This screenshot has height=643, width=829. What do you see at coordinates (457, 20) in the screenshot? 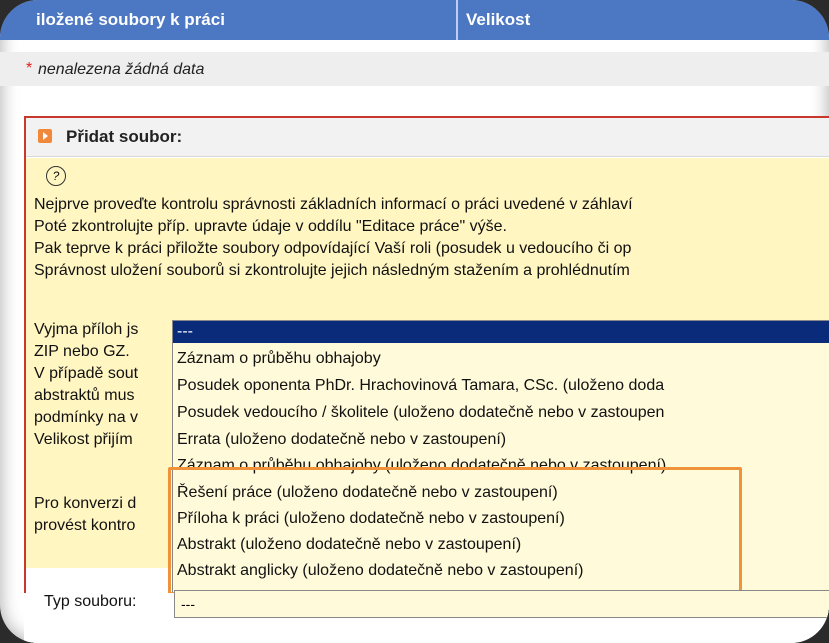
I see `column-separator` at bounding box center [457, 20].